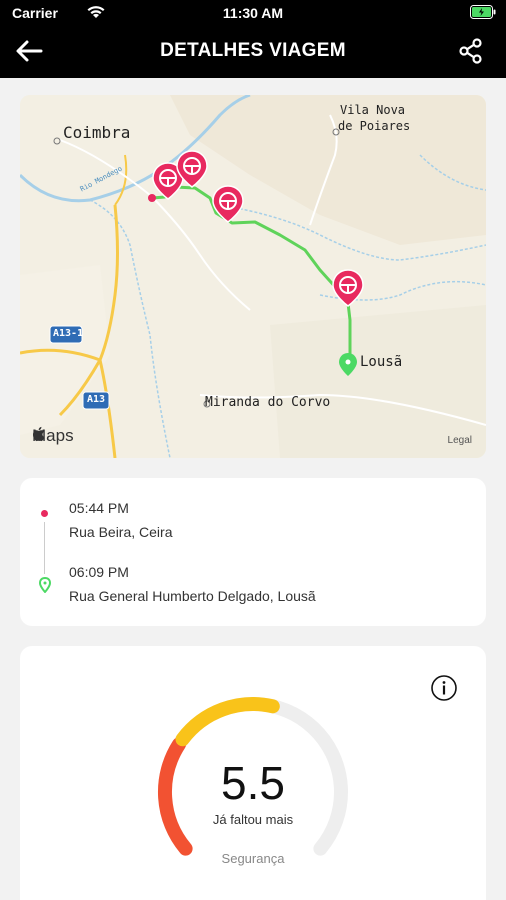  I want to click on apple-logo-icon, so click(38, 434).